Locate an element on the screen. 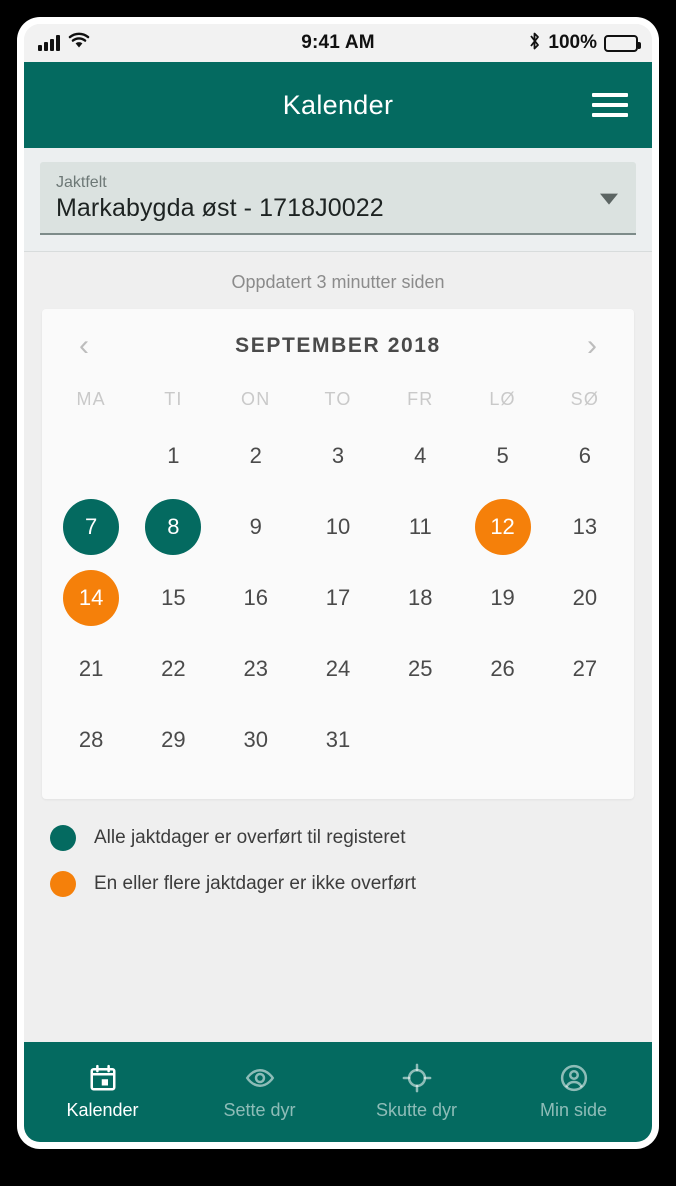  status-bar-right: 100% is located at coordinates (584, 43).